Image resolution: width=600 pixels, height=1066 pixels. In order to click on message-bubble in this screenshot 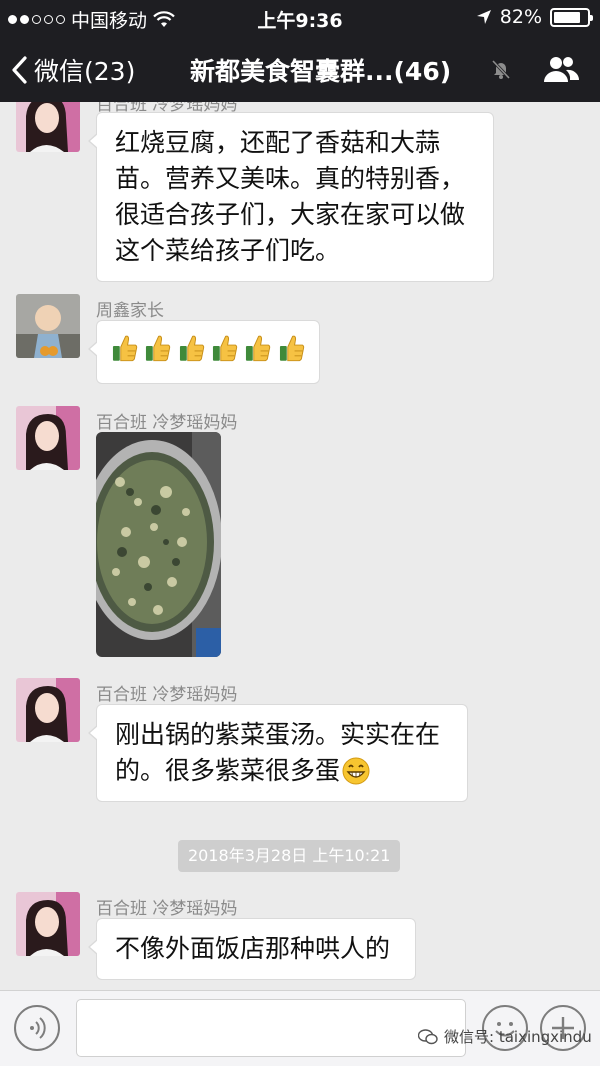, I will do `click(204, 352)`.